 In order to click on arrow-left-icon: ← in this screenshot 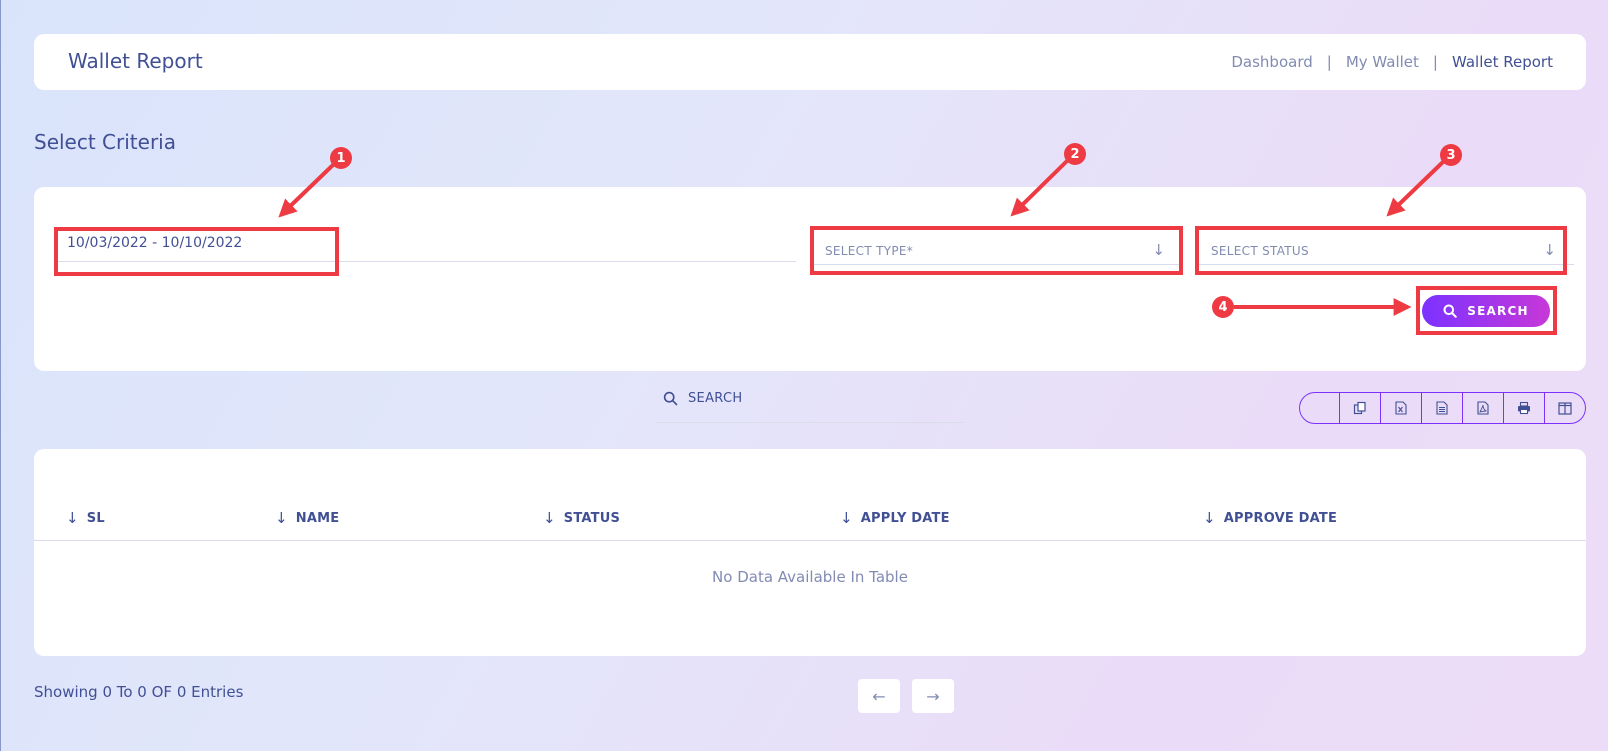, I will do `click(879, 696)`.